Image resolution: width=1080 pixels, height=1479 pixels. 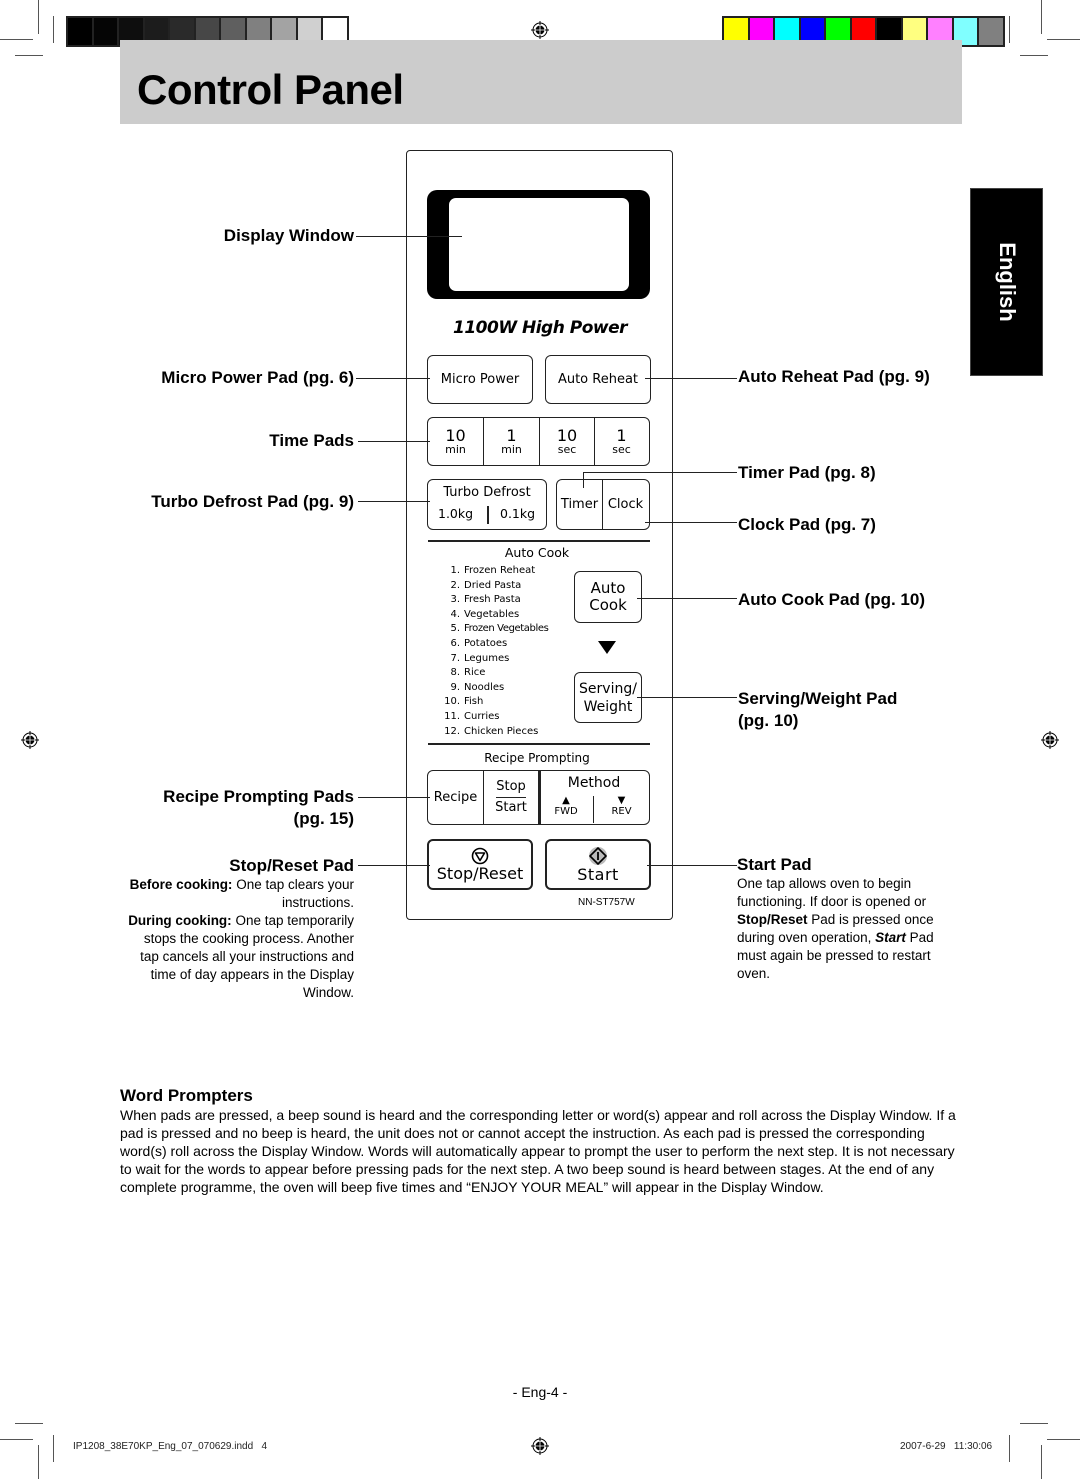 I want to click on recipe-pad-label: Recipe, so click(x=455, y=797).